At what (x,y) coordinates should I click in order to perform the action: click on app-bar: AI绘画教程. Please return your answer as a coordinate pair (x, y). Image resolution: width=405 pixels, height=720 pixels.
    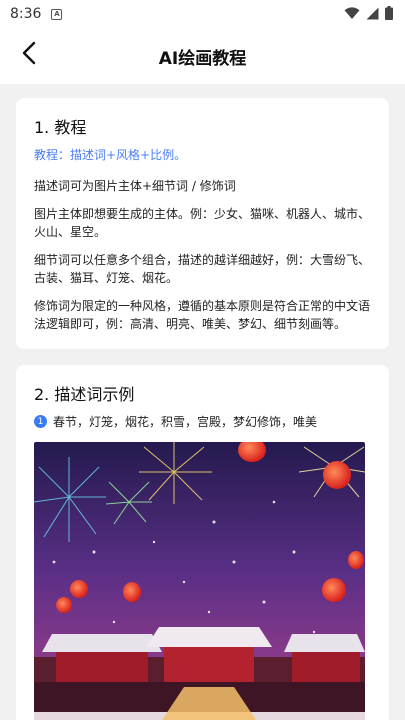
    Looking at the image, I should click on (202, 56).